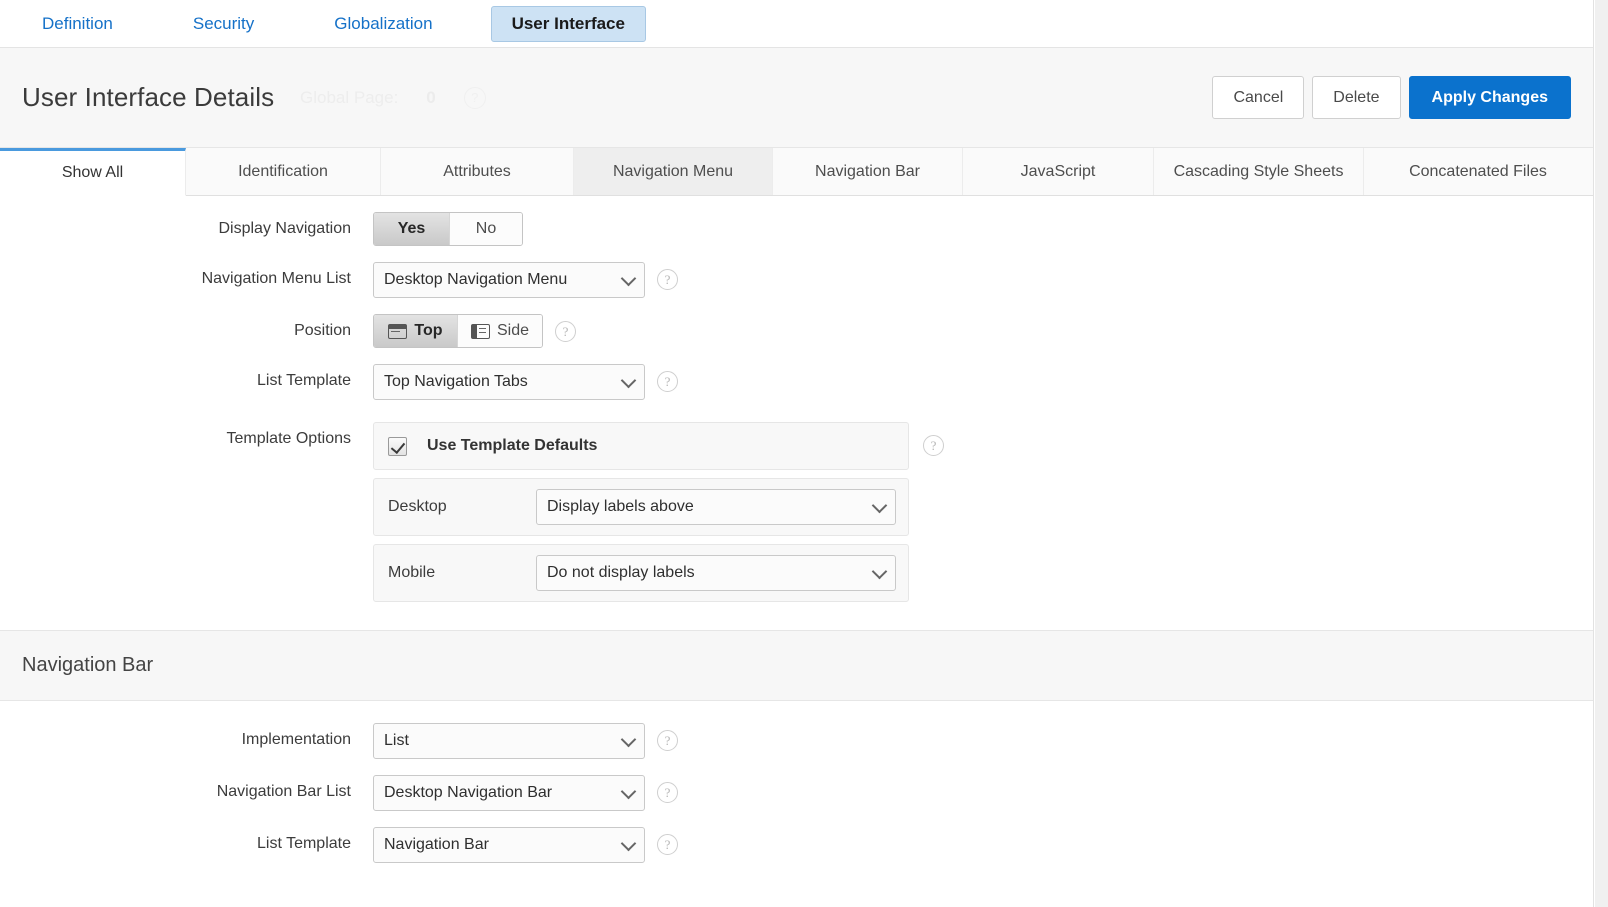  Describe the element at coordinates (468, 792) in the screenshot. I see `navigation-bar-list-value: Desktop Navigation Bar` at that location.